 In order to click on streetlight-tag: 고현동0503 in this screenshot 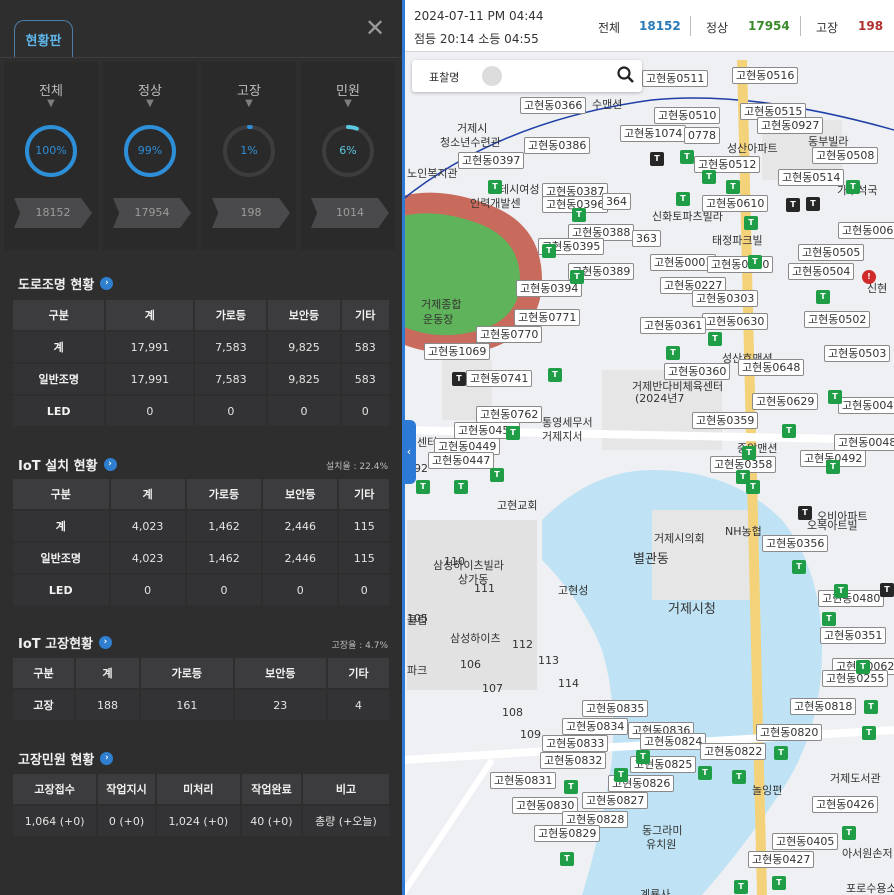, I will do `click(857, 353)`.